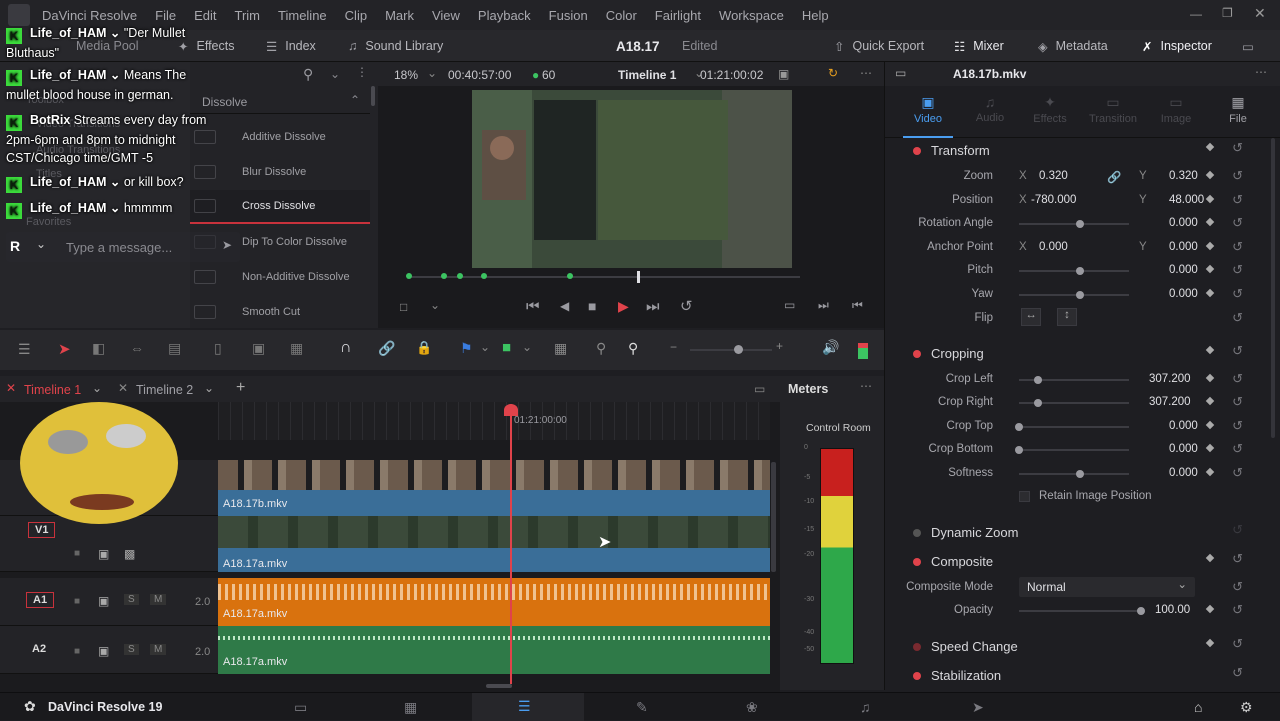 This screenshot has height=721, width=1280. What do you see at coordinates (592, 306) in the screenshot?
I see `stop-icon: ■` at bounding box center [592, 306].